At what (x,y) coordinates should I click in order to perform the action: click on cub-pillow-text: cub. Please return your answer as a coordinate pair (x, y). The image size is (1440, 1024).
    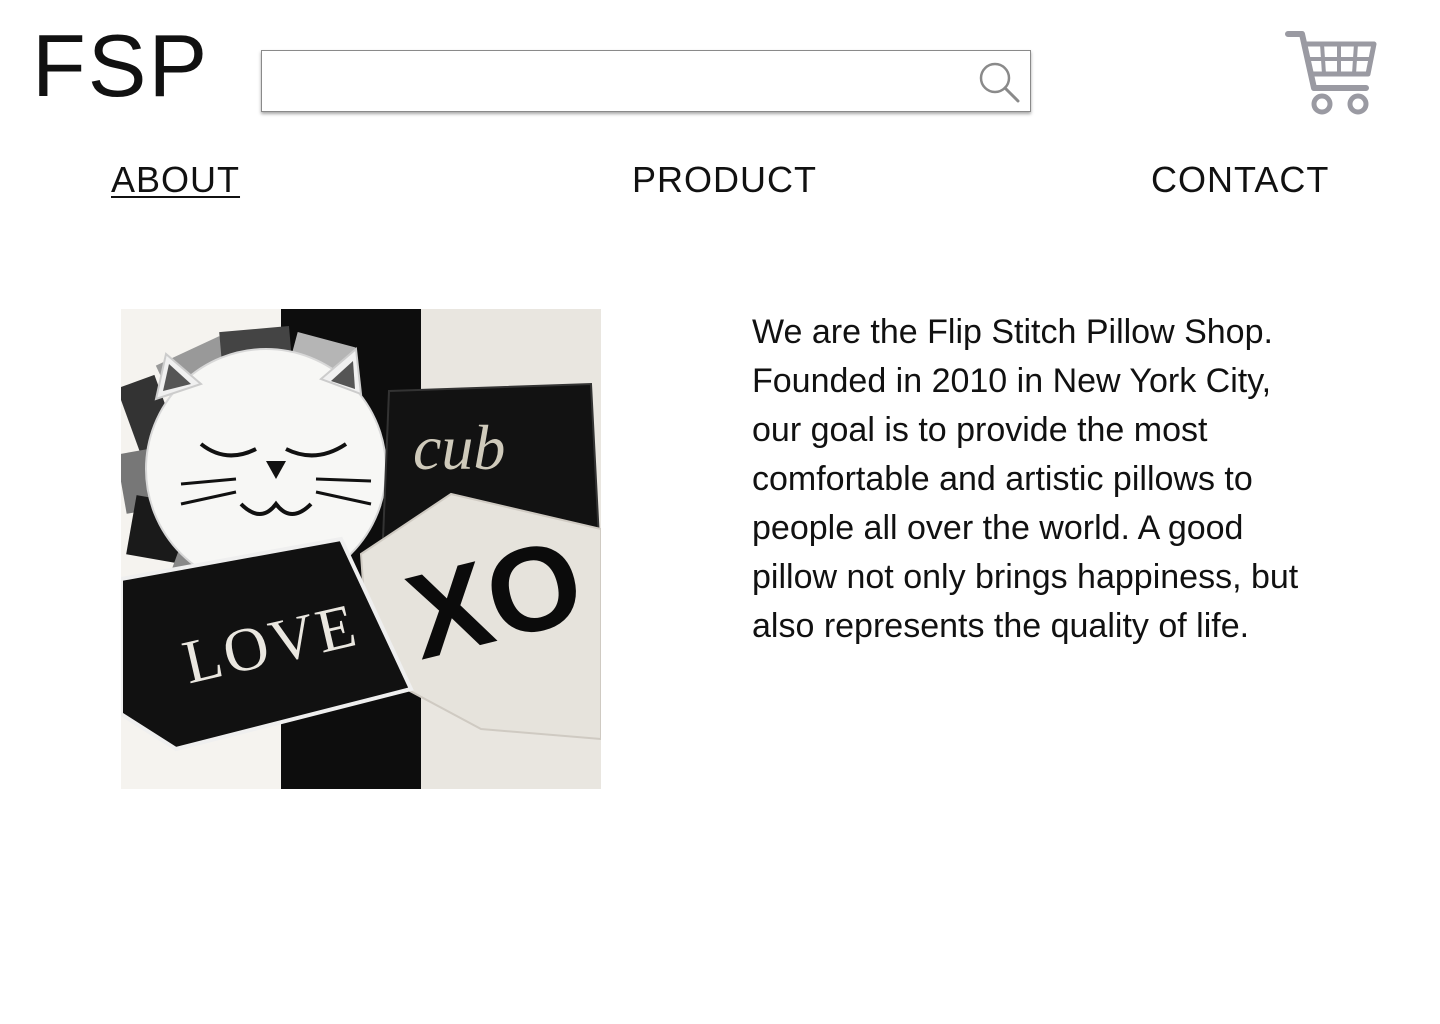
    Looking at the image, I should click on (459, 447).